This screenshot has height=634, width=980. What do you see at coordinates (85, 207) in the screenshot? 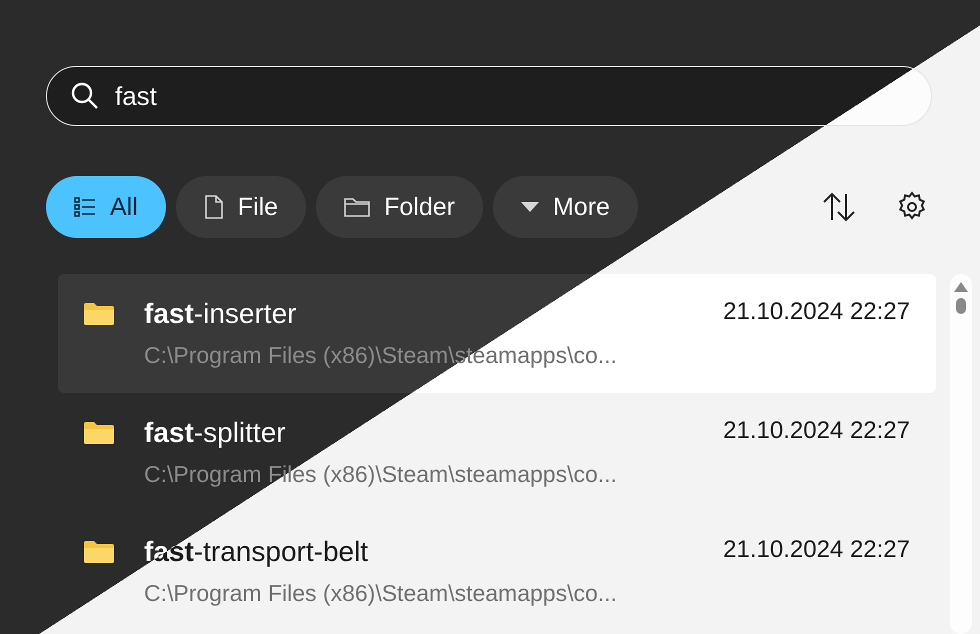
I see `list-icon` at bounding box center [85, 207].